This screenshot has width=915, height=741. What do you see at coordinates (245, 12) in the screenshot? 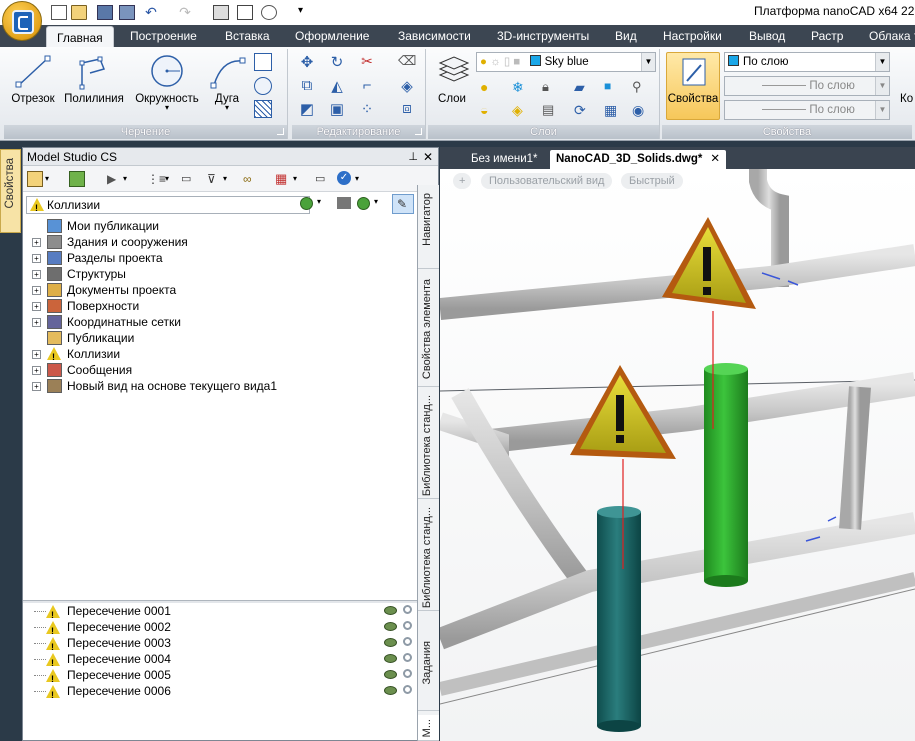
I see `measure-icon` at bounding box center [245, 12].